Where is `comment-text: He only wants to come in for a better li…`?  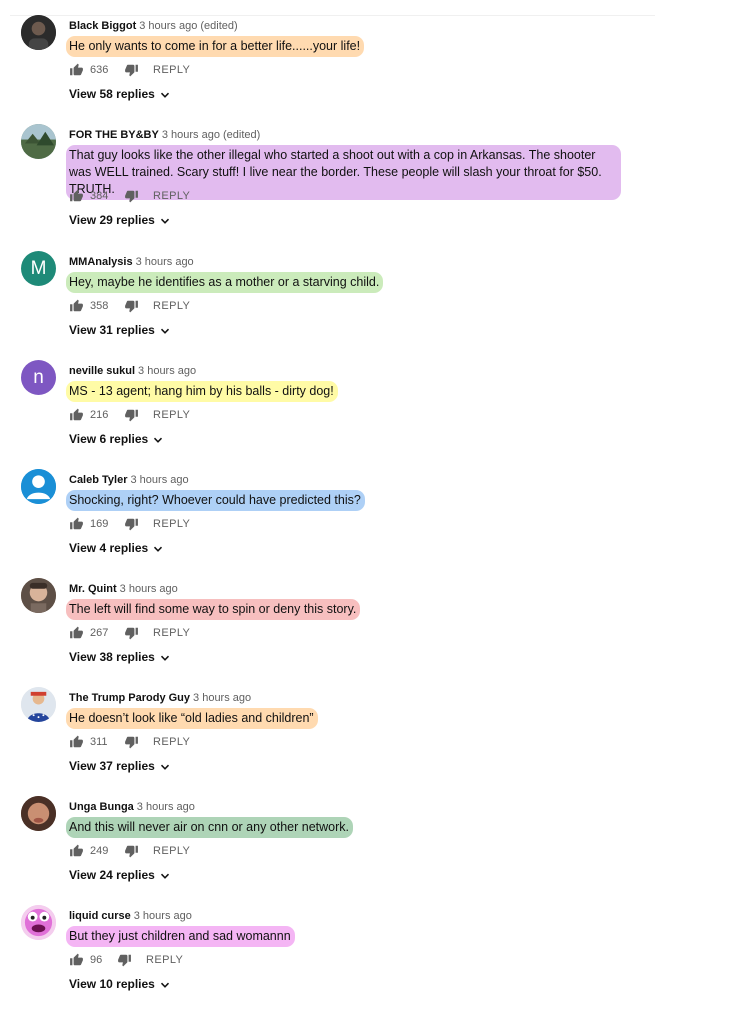
comment-text: He only wants to come in for a better li… is located at coordinates (215, 46).